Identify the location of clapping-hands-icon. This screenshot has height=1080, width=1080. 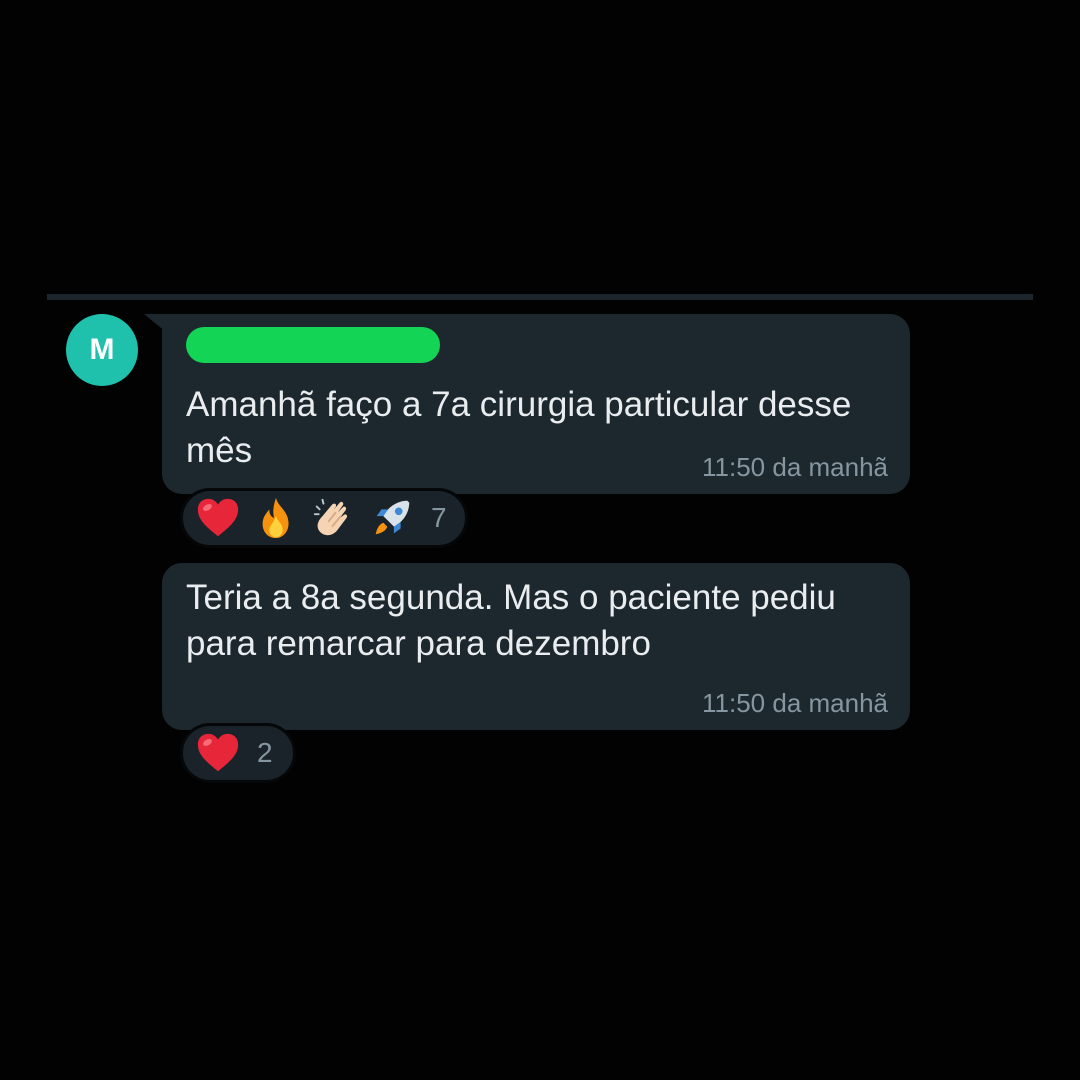
(330, 517).